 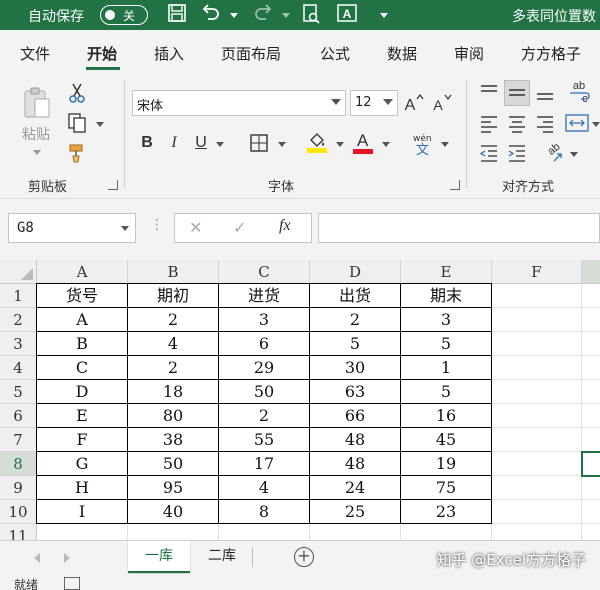 I want to click on cell-a9: H, so click(x=82, y=487).